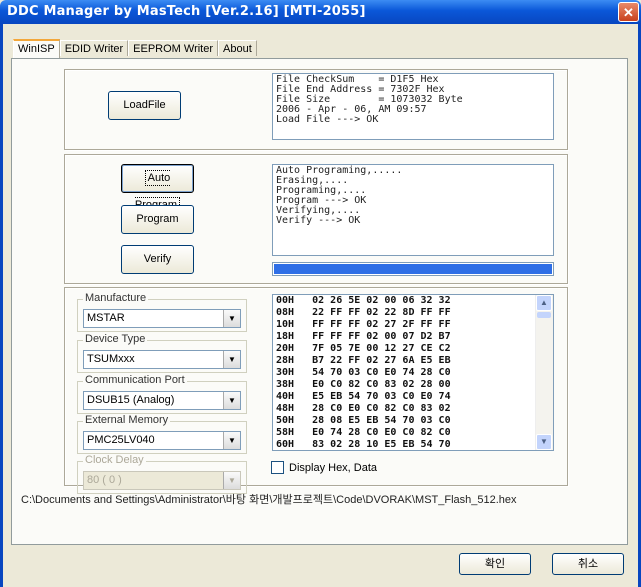  I want to click on hex-row: 38H E0 C0 82 C0 83 02 28 00, so click(363, 384).